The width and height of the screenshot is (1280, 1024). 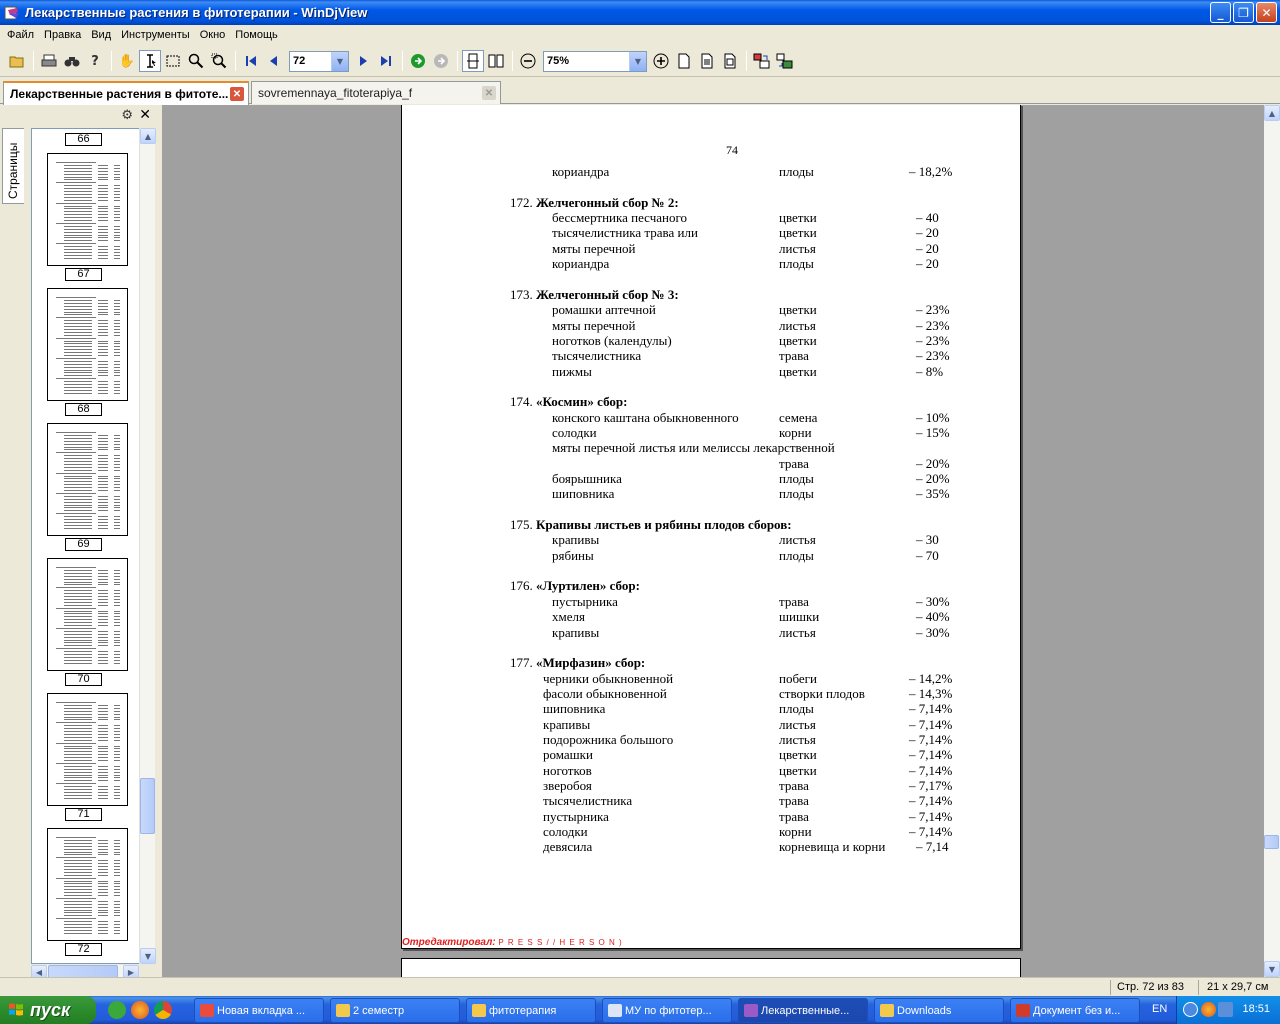 What do you see at coordinates (95, 61) in the screenshot?
I see `help-icon: ?` at bounding box center [95, 61].